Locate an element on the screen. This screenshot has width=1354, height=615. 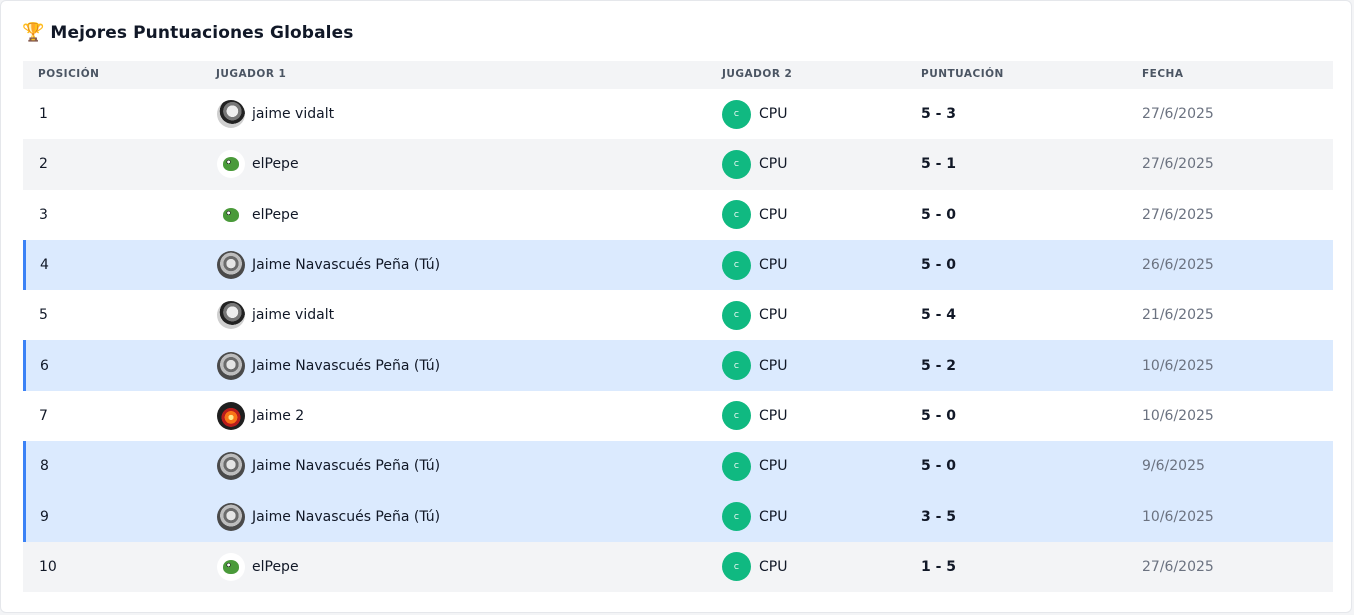
trophy-icon: 🏆 is located at coordinates (33, 32).